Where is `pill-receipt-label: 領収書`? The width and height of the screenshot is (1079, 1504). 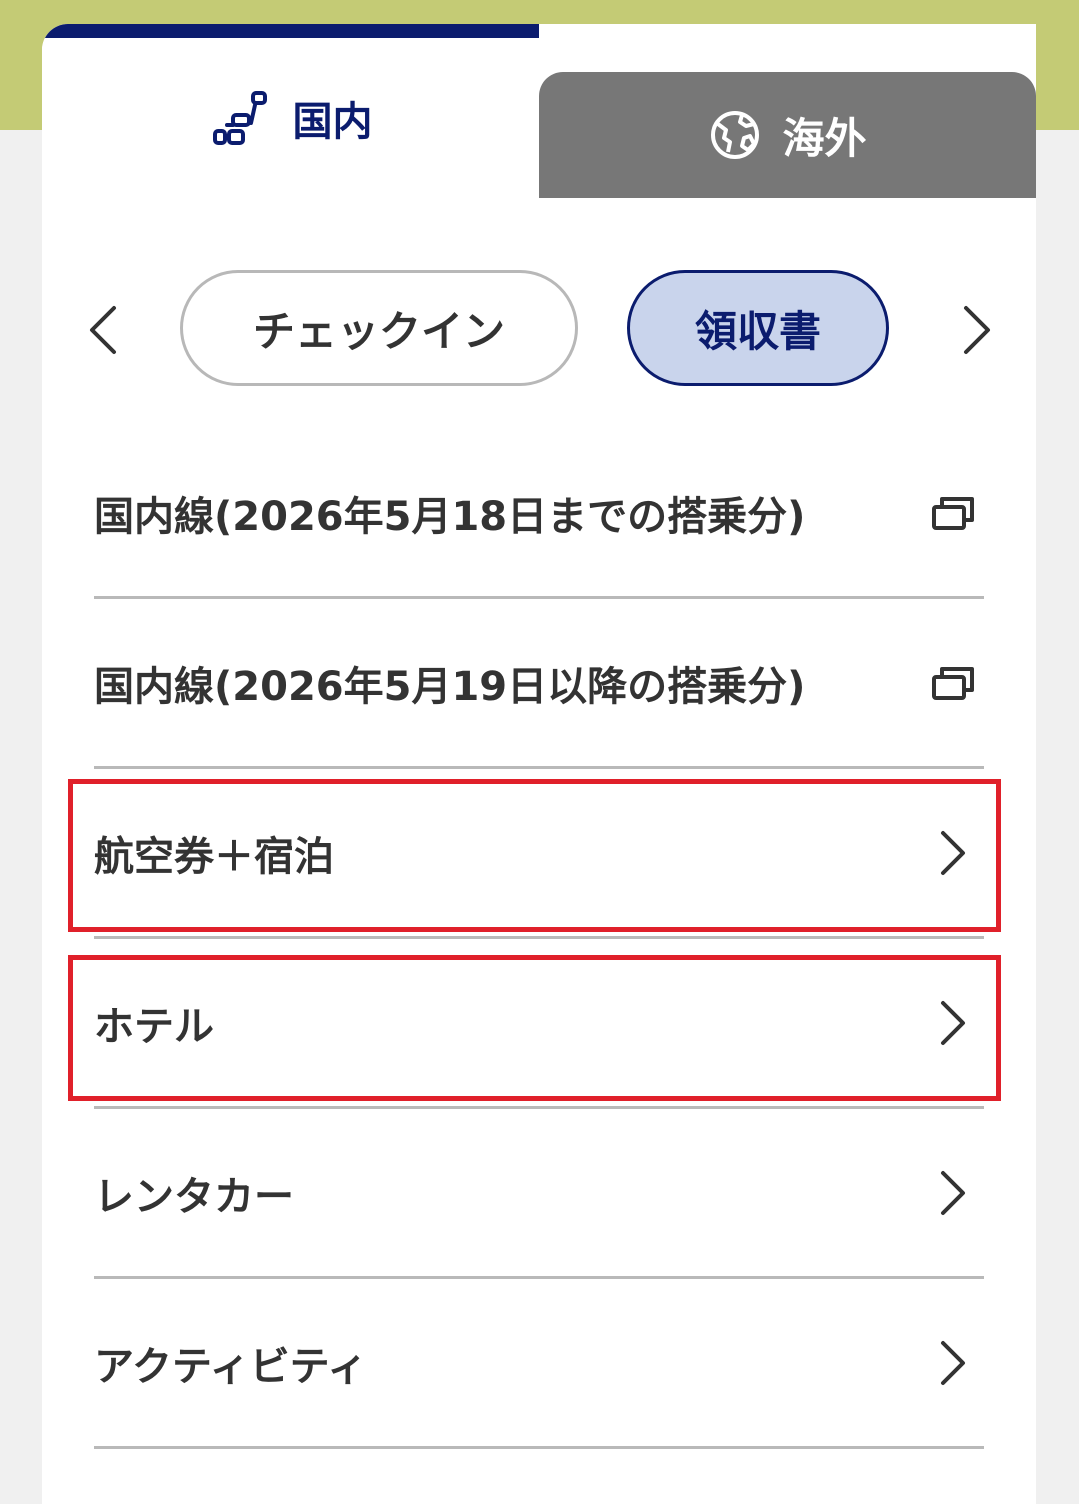 pill-receipt-label: 領収書 is located at coordinates (757, 331).